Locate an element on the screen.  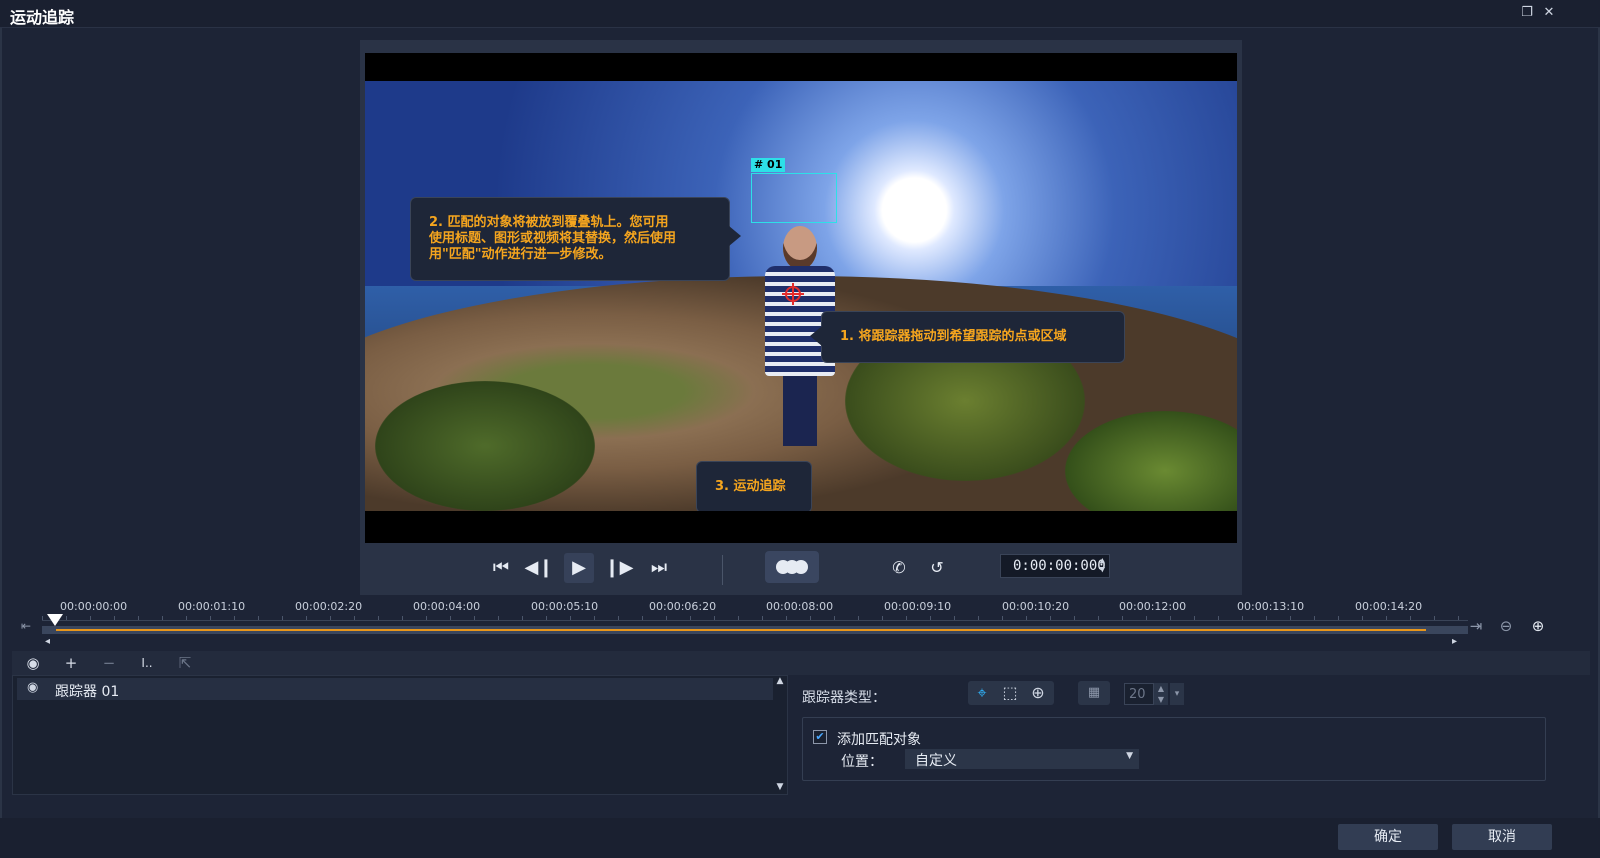
tracker-name: 跟踪器 01 is located at coordinates (87, 692).